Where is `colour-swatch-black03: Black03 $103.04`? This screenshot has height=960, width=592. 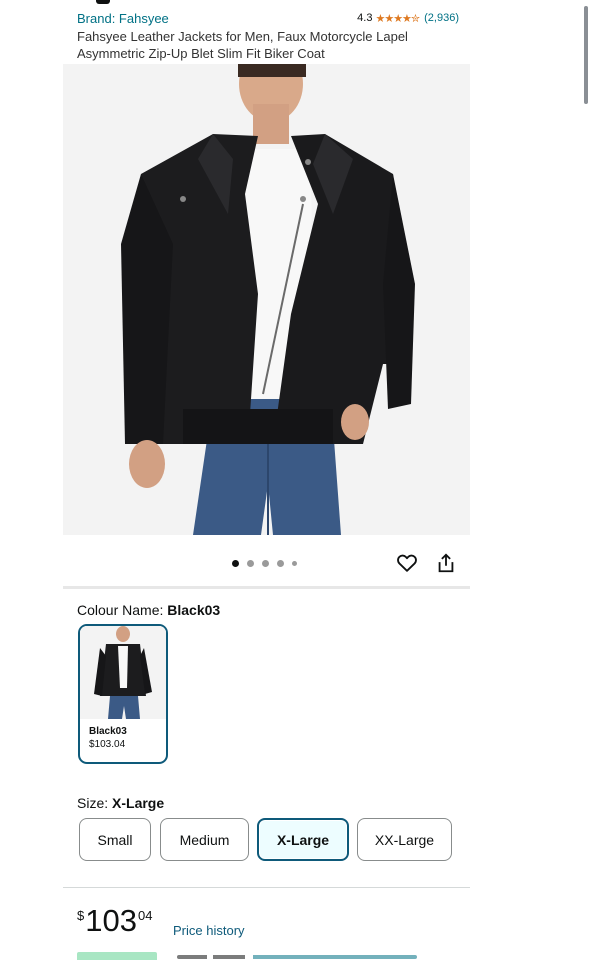 colour-swatch-black03: Black03 $103.04 is located at coordinates (123, 694).